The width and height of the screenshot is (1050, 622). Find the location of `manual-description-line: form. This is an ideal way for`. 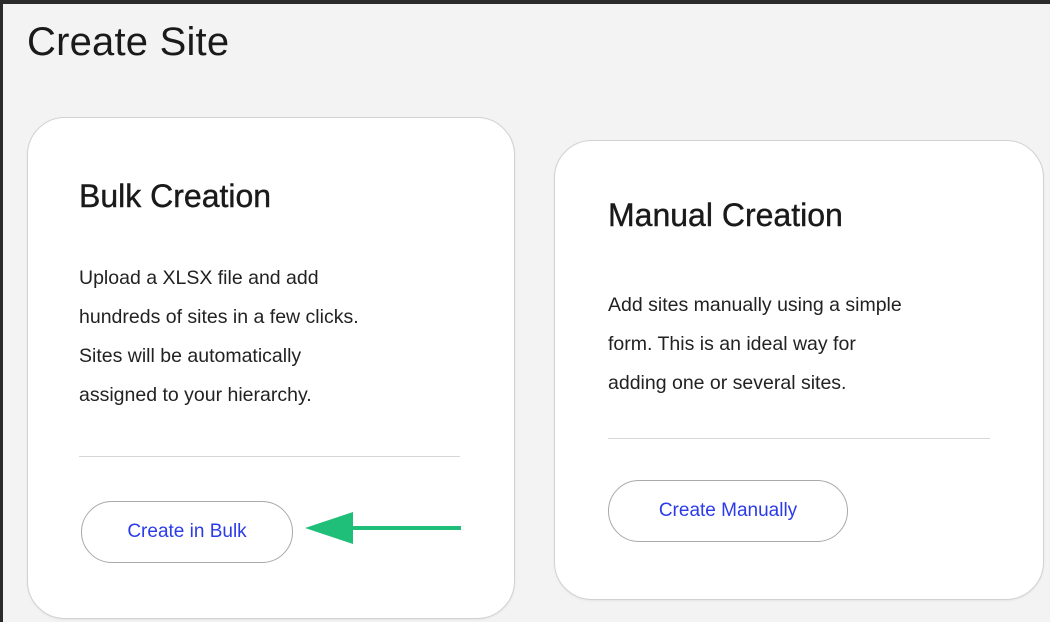

manual-description-line: form. This is an ideal way for is located at coordinates (732, 344).